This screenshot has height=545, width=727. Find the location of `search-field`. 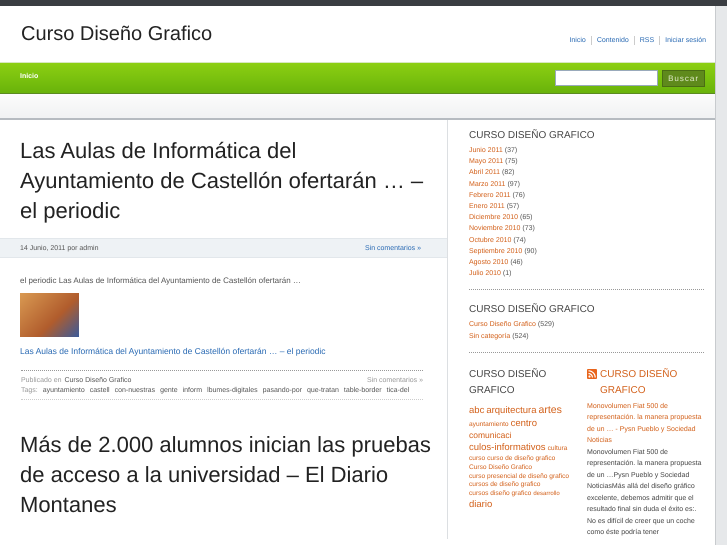

search-field is located at coordinates (606, 78).